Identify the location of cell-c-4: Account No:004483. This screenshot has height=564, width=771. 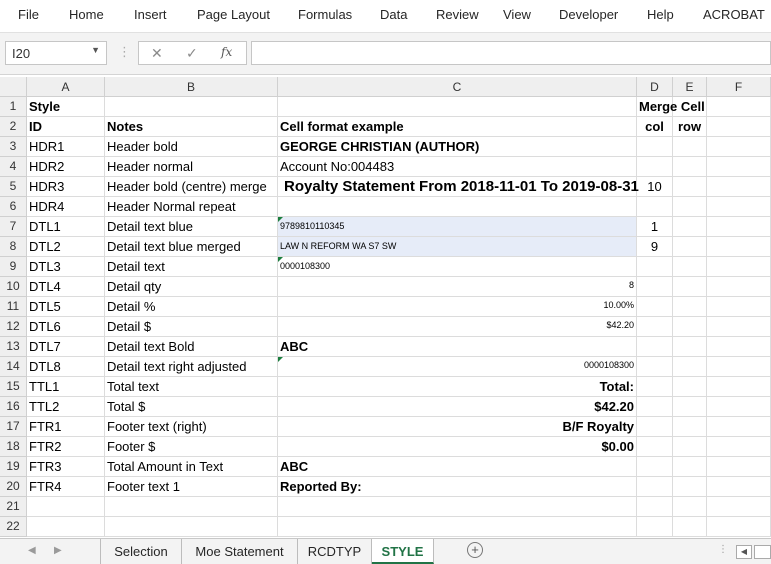
(457, 167).